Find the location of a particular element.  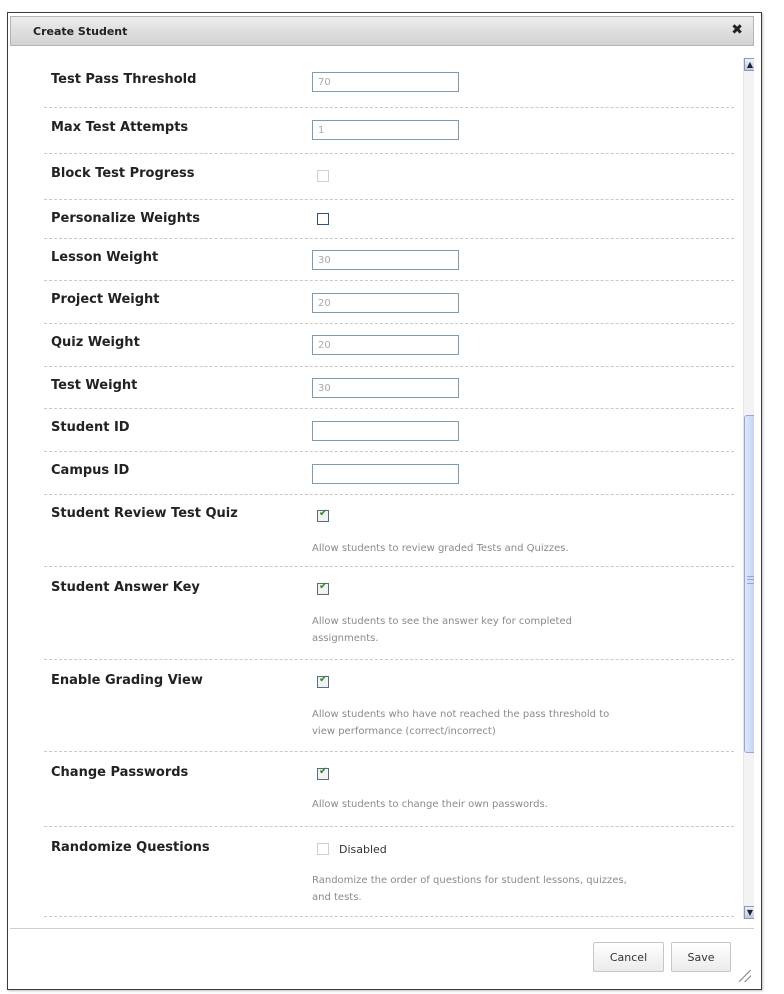

checkbox-change-passwords is located at coordinates (323, 773).